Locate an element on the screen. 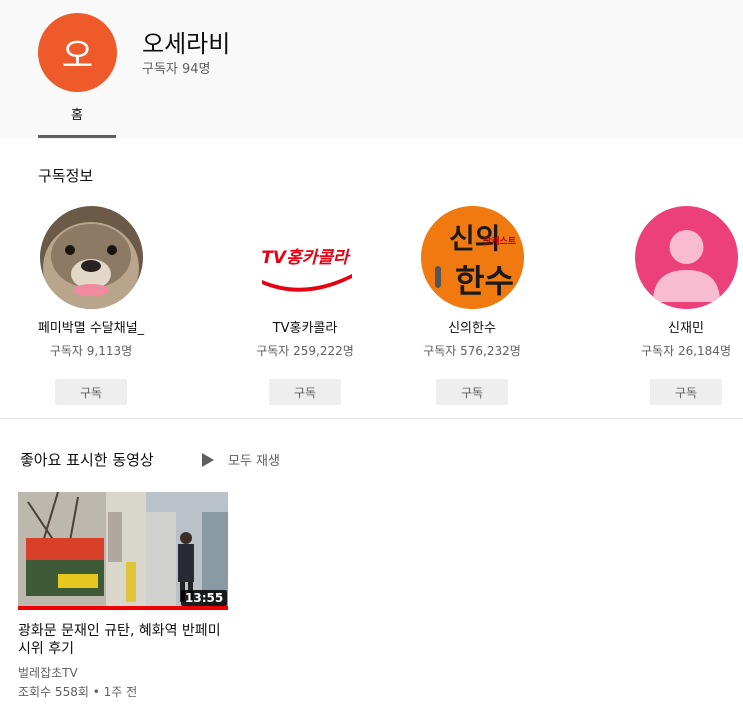 This screenshot has width=743, height=719. subscription-card-3: 신의 한수 팟캐스트 신의한수 구독자 576,232명 구독 is located at coordinates (472, 305).